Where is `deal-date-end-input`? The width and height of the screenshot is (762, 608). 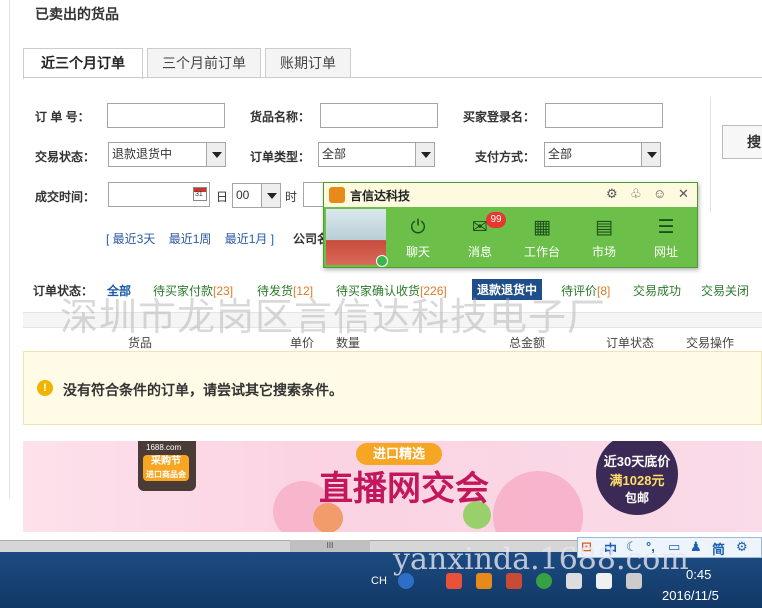 deal-date-end-input is located at coordinates (314, 194).